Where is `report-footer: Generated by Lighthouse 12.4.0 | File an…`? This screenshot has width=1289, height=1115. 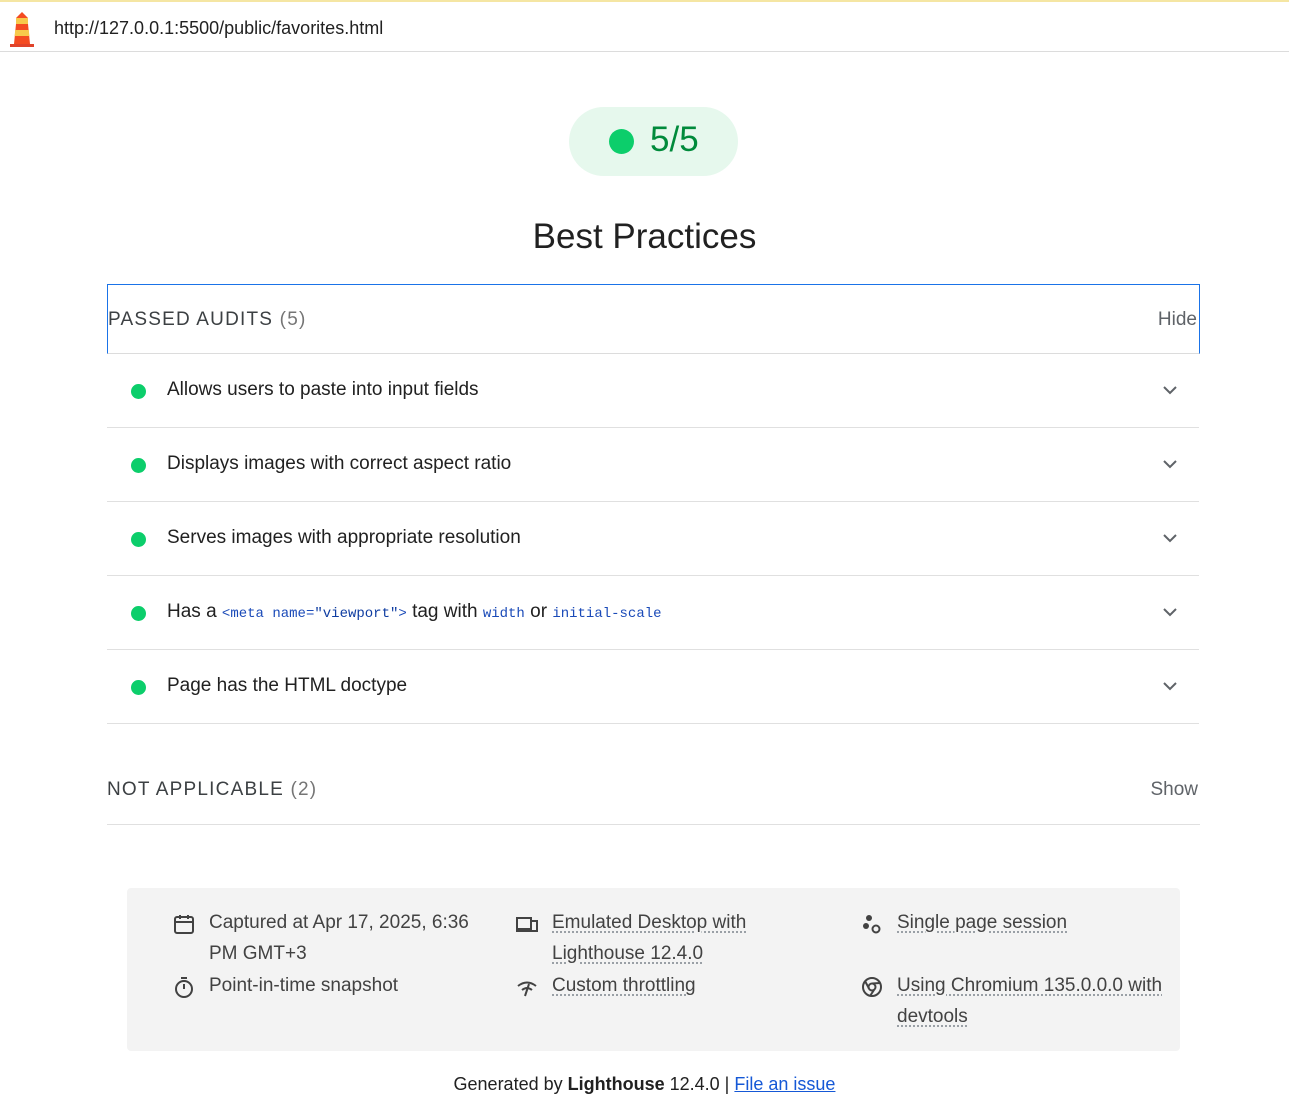
report-footer: Generated by Lighthouse 12.4.0 | File an… is located at coordinates (644, 1084).